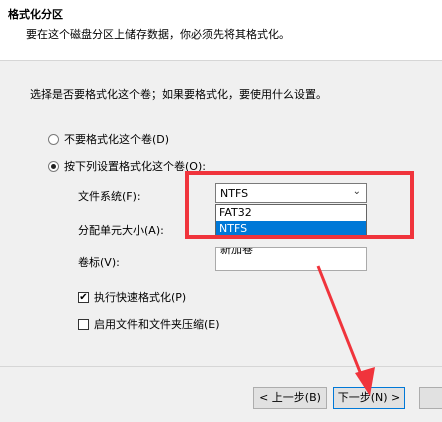 The width and height of the screenshot is (442, 422). I want to click on footer-divider, so click(221, 366).